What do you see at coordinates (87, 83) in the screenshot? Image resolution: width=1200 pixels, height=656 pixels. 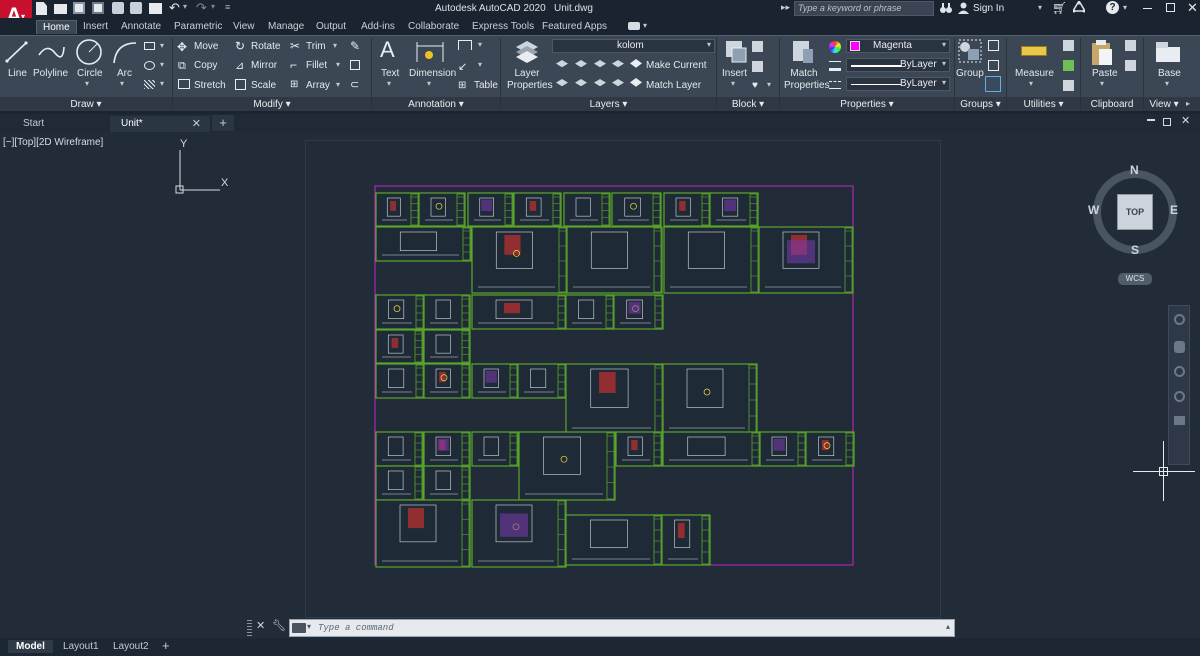 I see `circle-dropdown-icon: ▾` at bounding box center [87, 83].